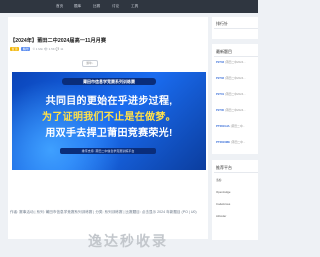 The width and height of the screenshot is (320, 257). Describe the element at coordinates (115, 6) in the screenshot. I see `nav-discuss: 讨论` at that location.